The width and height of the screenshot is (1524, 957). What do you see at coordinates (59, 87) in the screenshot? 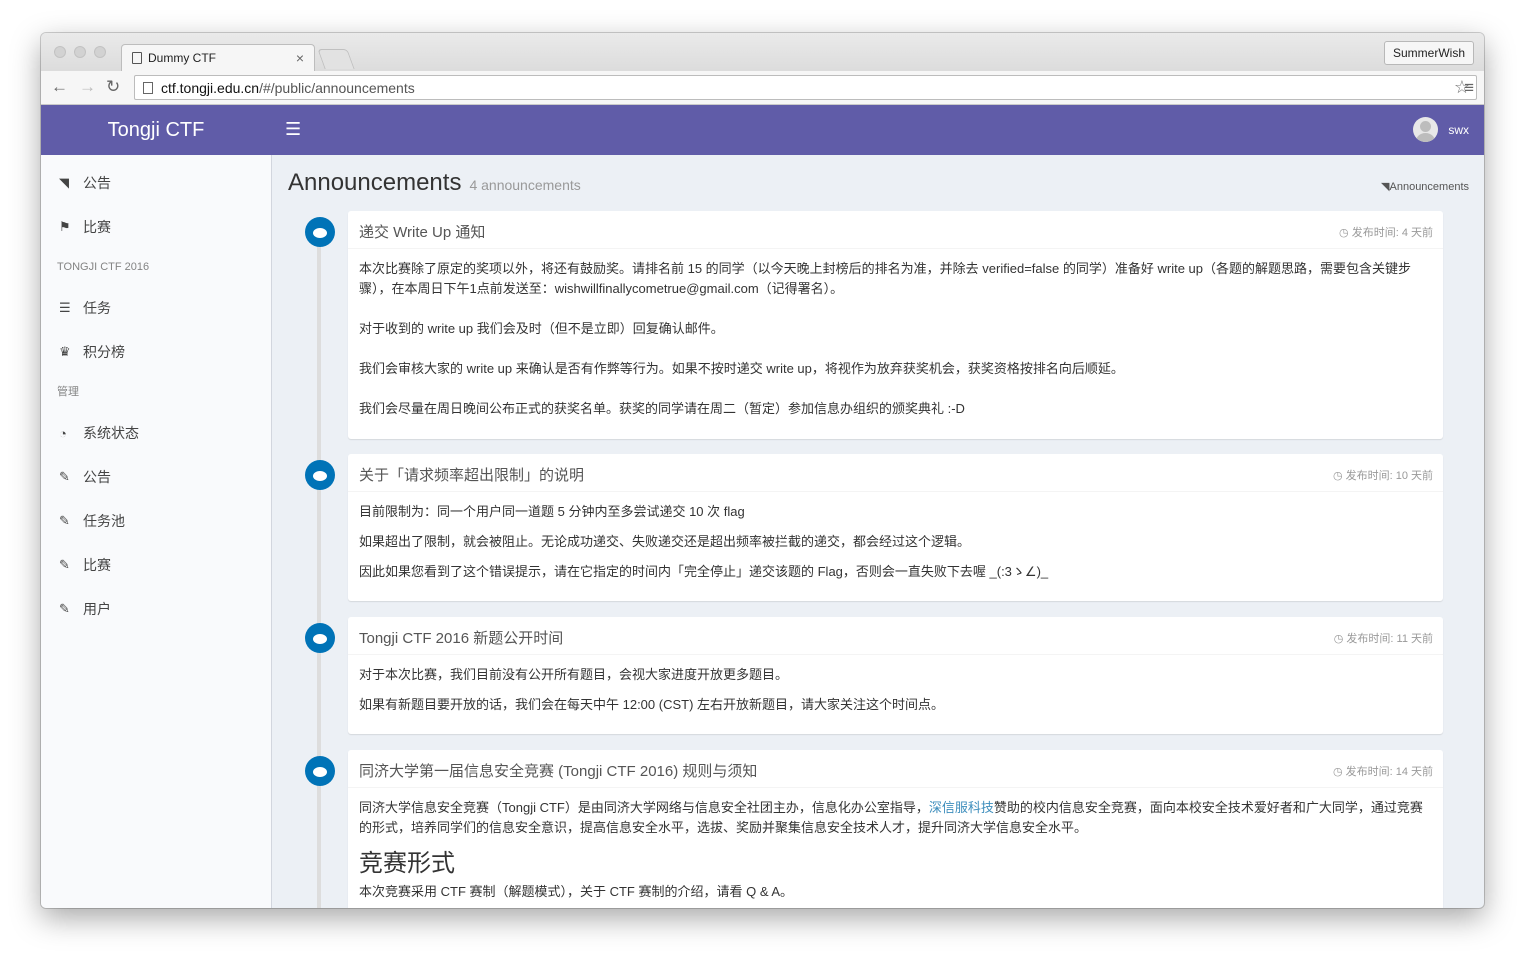
I see `back-arrow-icon: ←` at bounding box center [59, 87].